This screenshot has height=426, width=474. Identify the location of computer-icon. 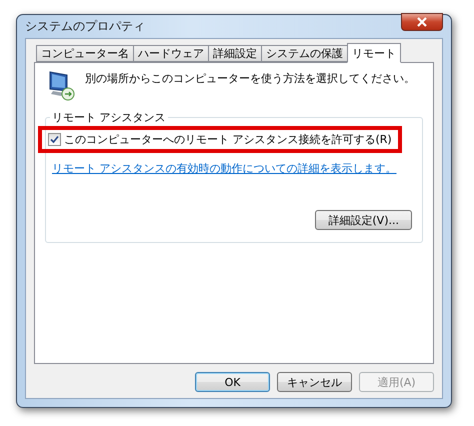
(62, 85).